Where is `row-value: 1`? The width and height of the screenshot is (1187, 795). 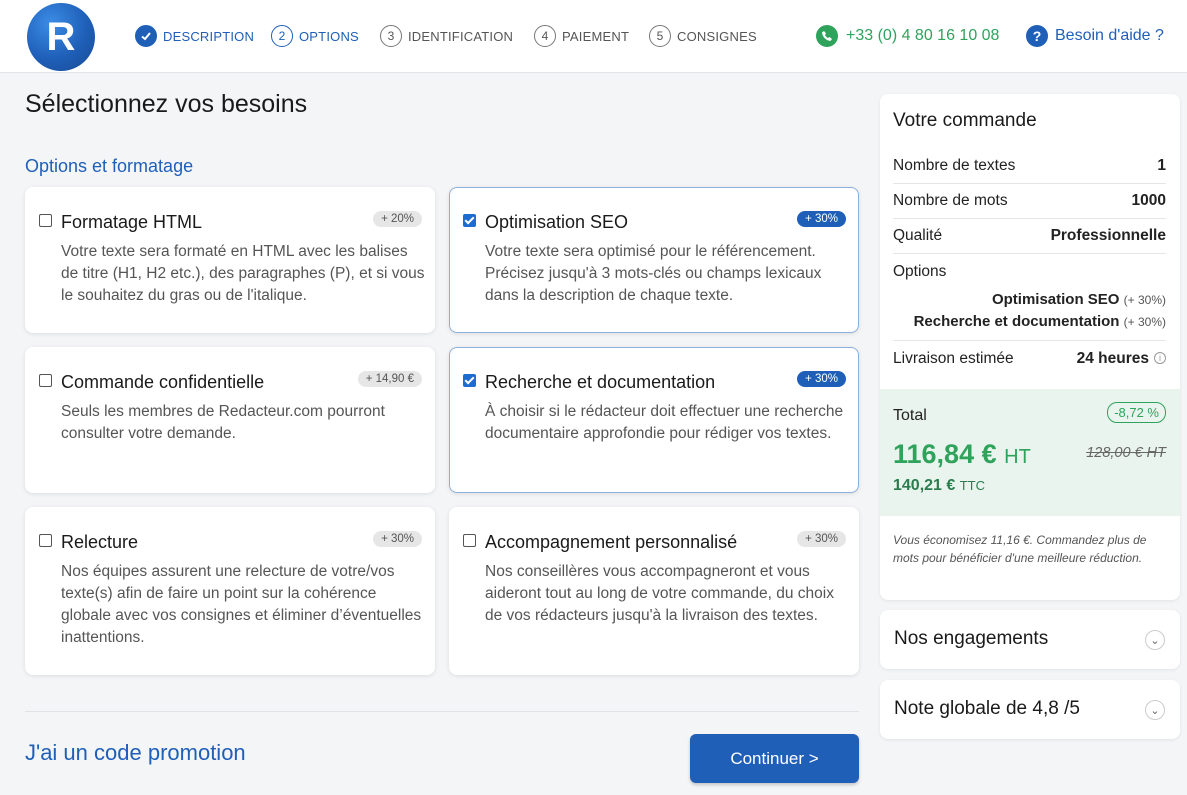
row-value: 1 is located at coordinates (1161, 165).